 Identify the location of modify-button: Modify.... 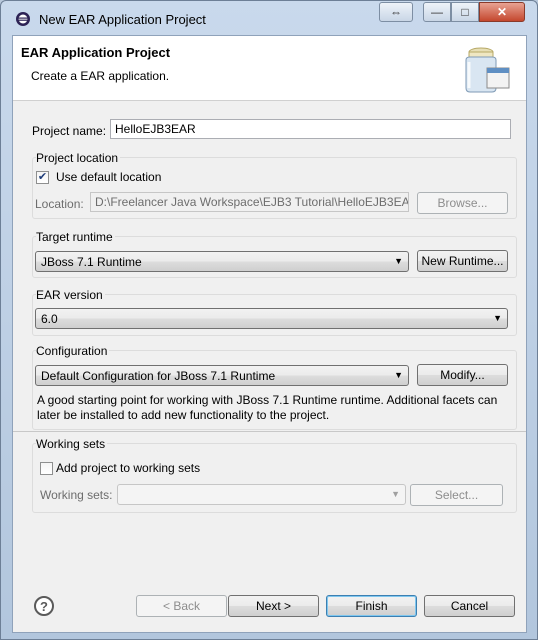
(462, 375).